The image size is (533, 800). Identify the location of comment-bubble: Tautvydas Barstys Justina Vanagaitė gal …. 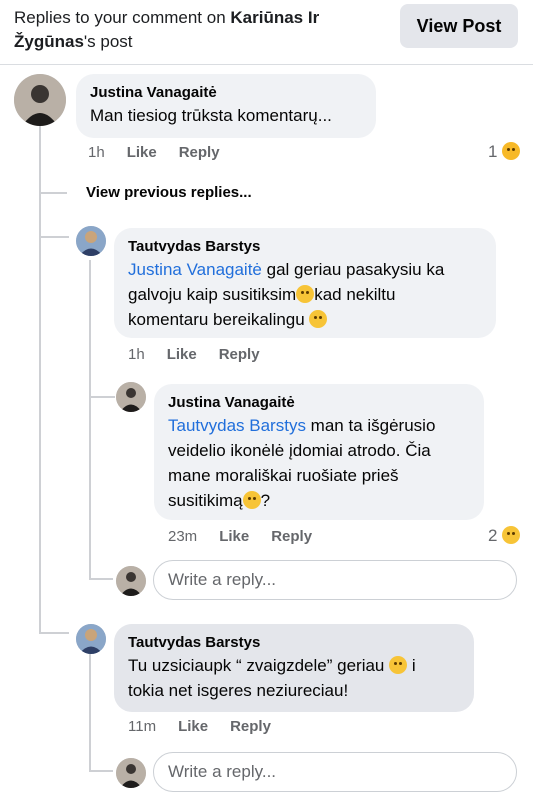
(305, 283).